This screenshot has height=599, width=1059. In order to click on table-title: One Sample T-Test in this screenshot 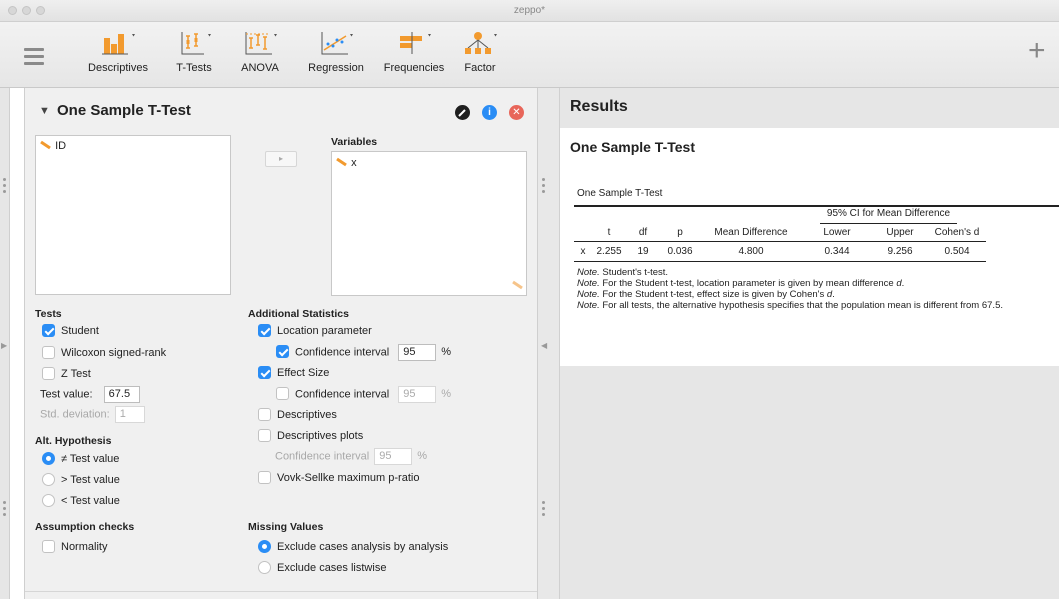, I will do `click(620, 193)`.